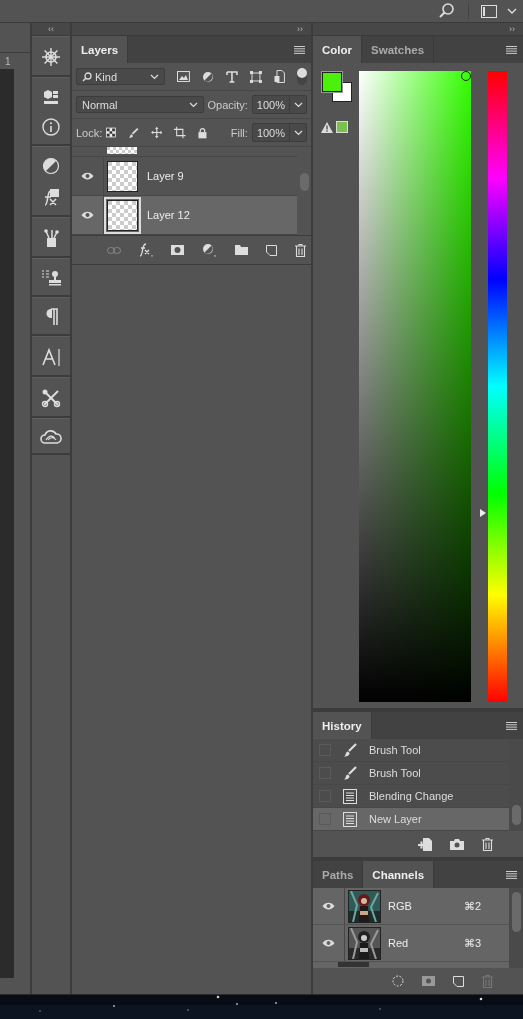 Image resolution: width=523 pixels, height=1019 pixels. Describe the element at coordinates (241, 250) in the screenshot. I see `folder-icon` at that location.